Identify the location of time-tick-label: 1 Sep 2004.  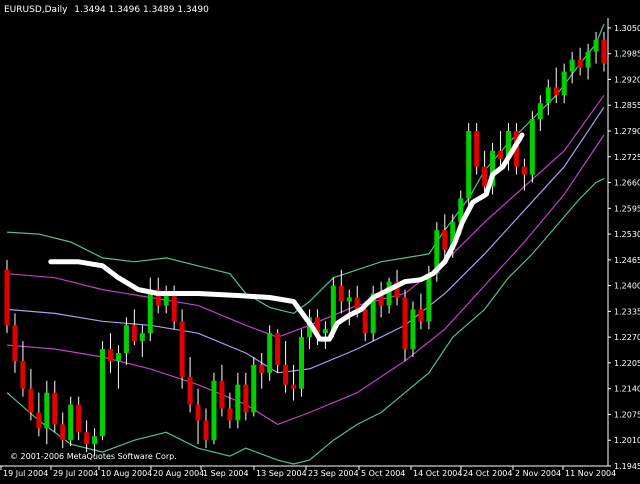
(226, 473).